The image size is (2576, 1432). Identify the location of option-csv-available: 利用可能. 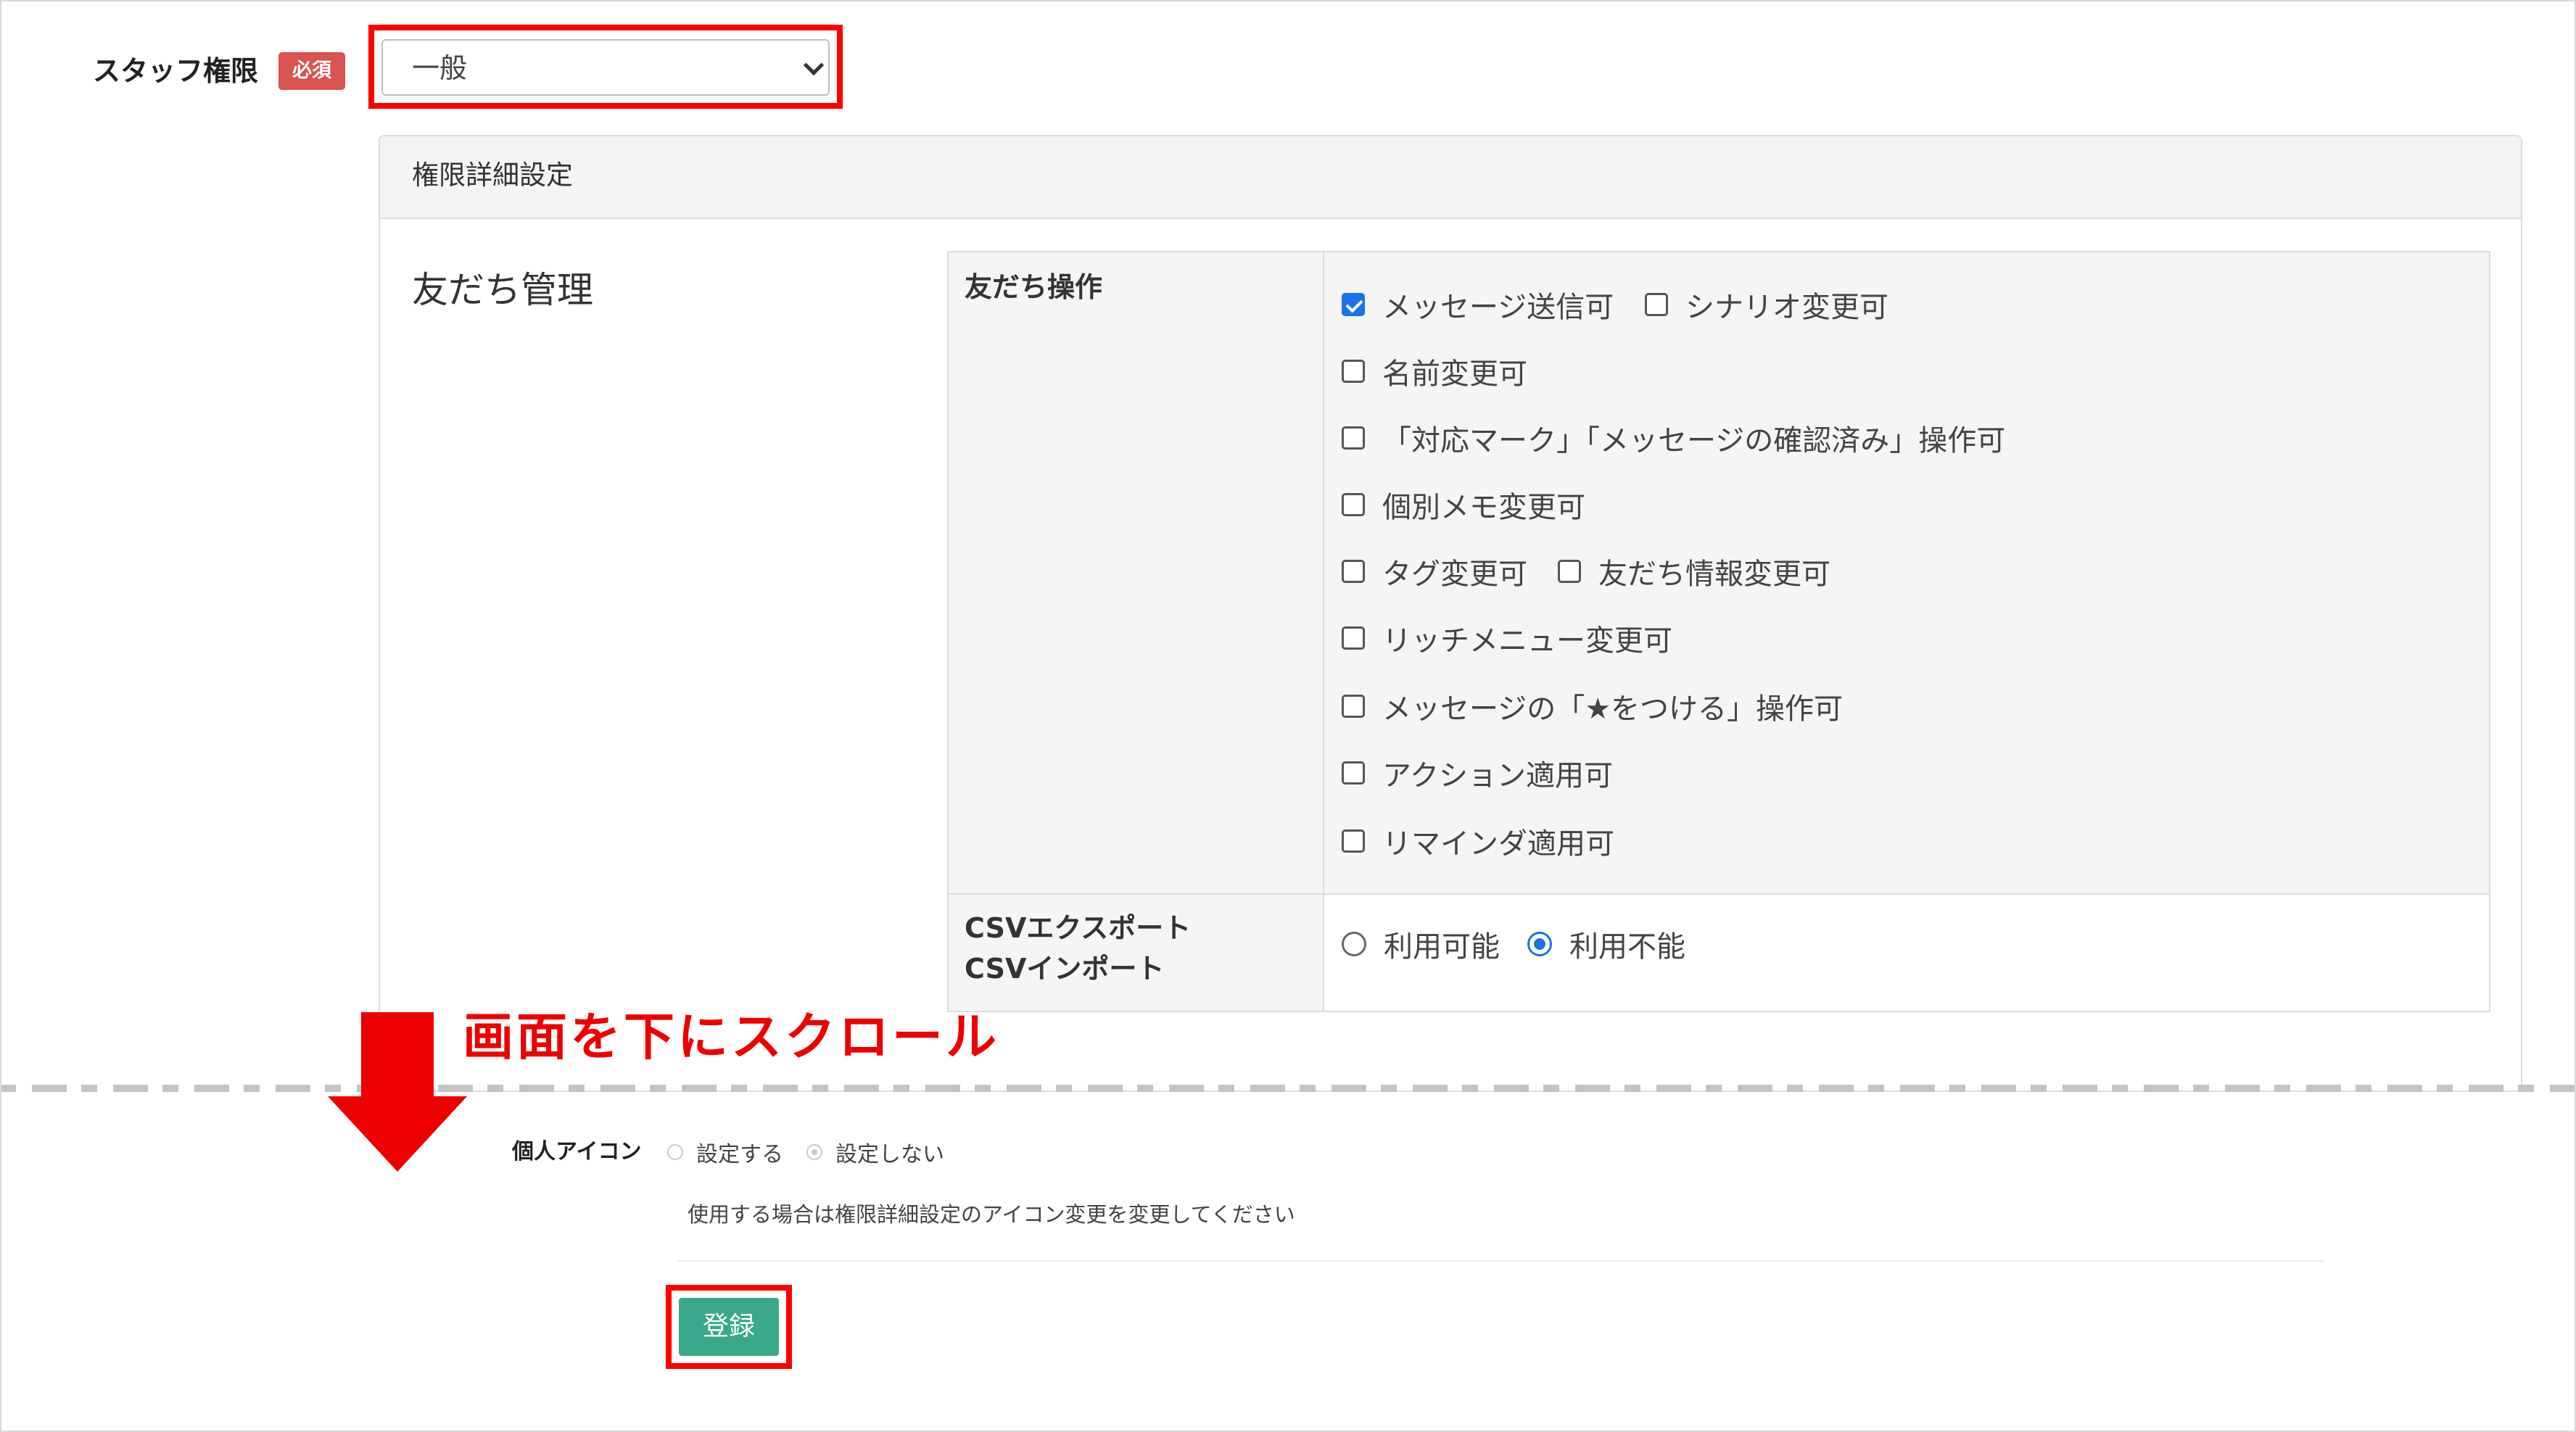
(1421, 944).